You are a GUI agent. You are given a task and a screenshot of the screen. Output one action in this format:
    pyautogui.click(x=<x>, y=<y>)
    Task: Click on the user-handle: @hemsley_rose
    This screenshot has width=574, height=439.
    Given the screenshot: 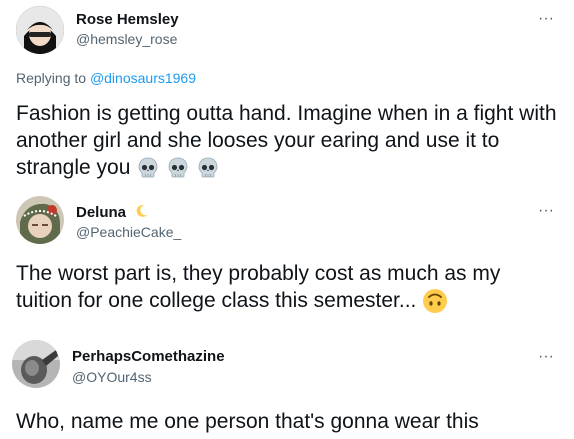 What is the action you would take?
    pyautogui.click(x=126, y=39)
    